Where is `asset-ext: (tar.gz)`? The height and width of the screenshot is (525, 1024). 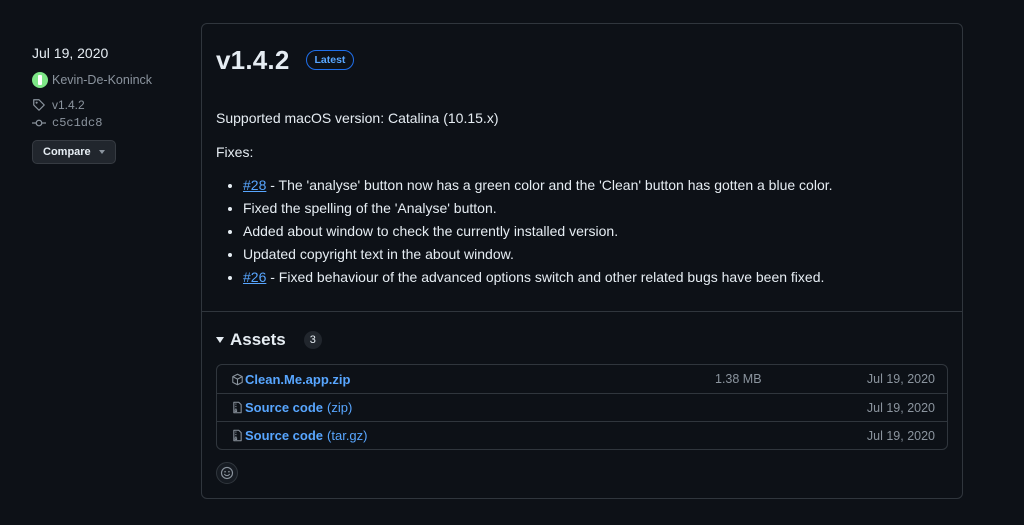 asset-ext: (tar.gz) is located at coordinates (347, 435).